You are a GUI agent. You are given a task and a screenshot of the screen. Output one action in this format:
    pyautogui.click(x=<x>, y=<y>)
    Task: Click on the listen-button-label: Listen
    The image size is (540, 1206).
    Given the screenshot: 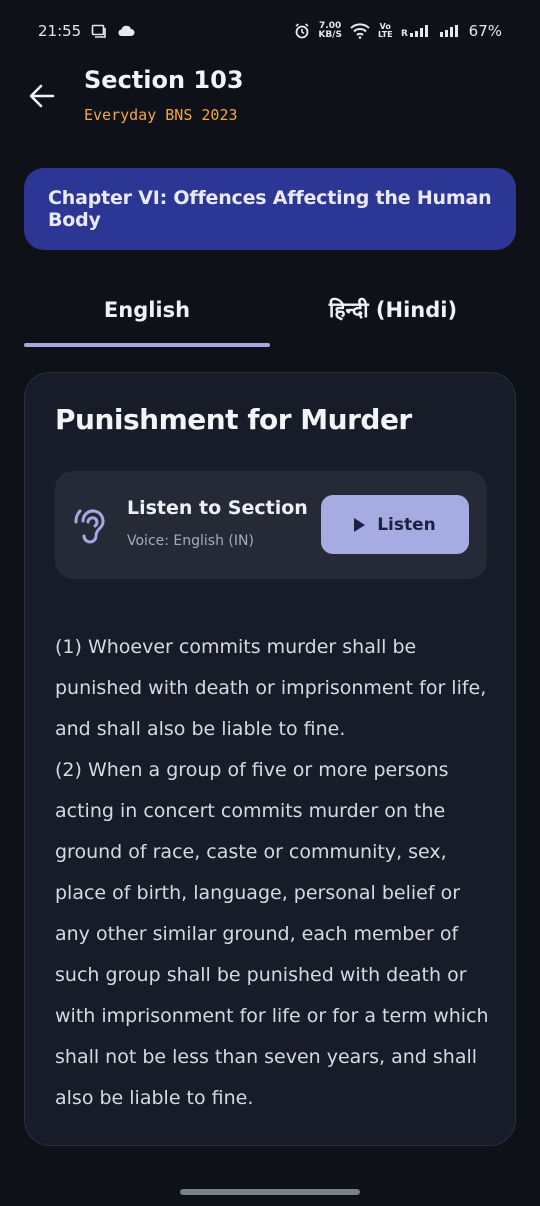 What is the action you would take?
    pyautogui.click(x=406, y=524)
    